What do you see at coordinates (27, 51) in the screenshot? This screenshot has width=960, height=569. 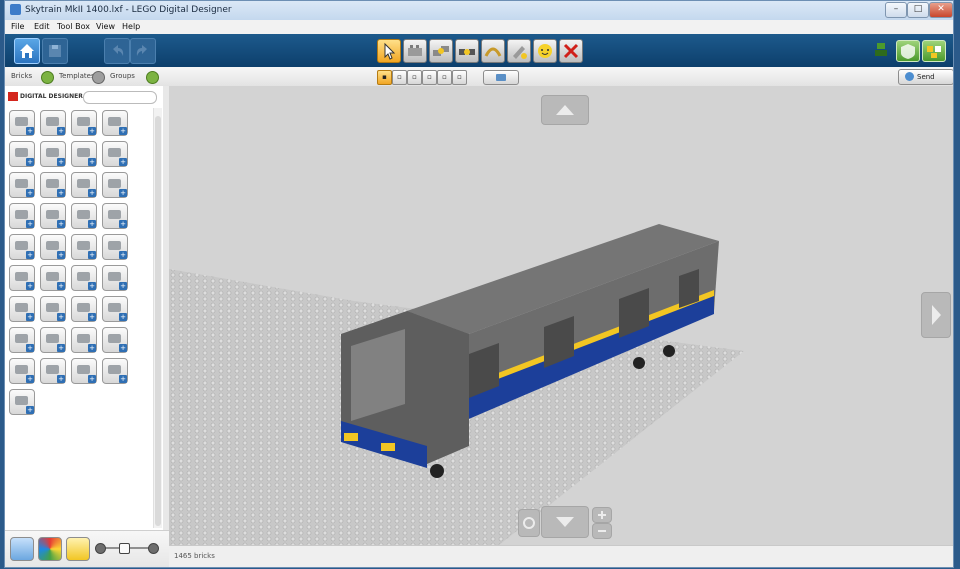 I see `home-button` at bounding box center [27, 51].